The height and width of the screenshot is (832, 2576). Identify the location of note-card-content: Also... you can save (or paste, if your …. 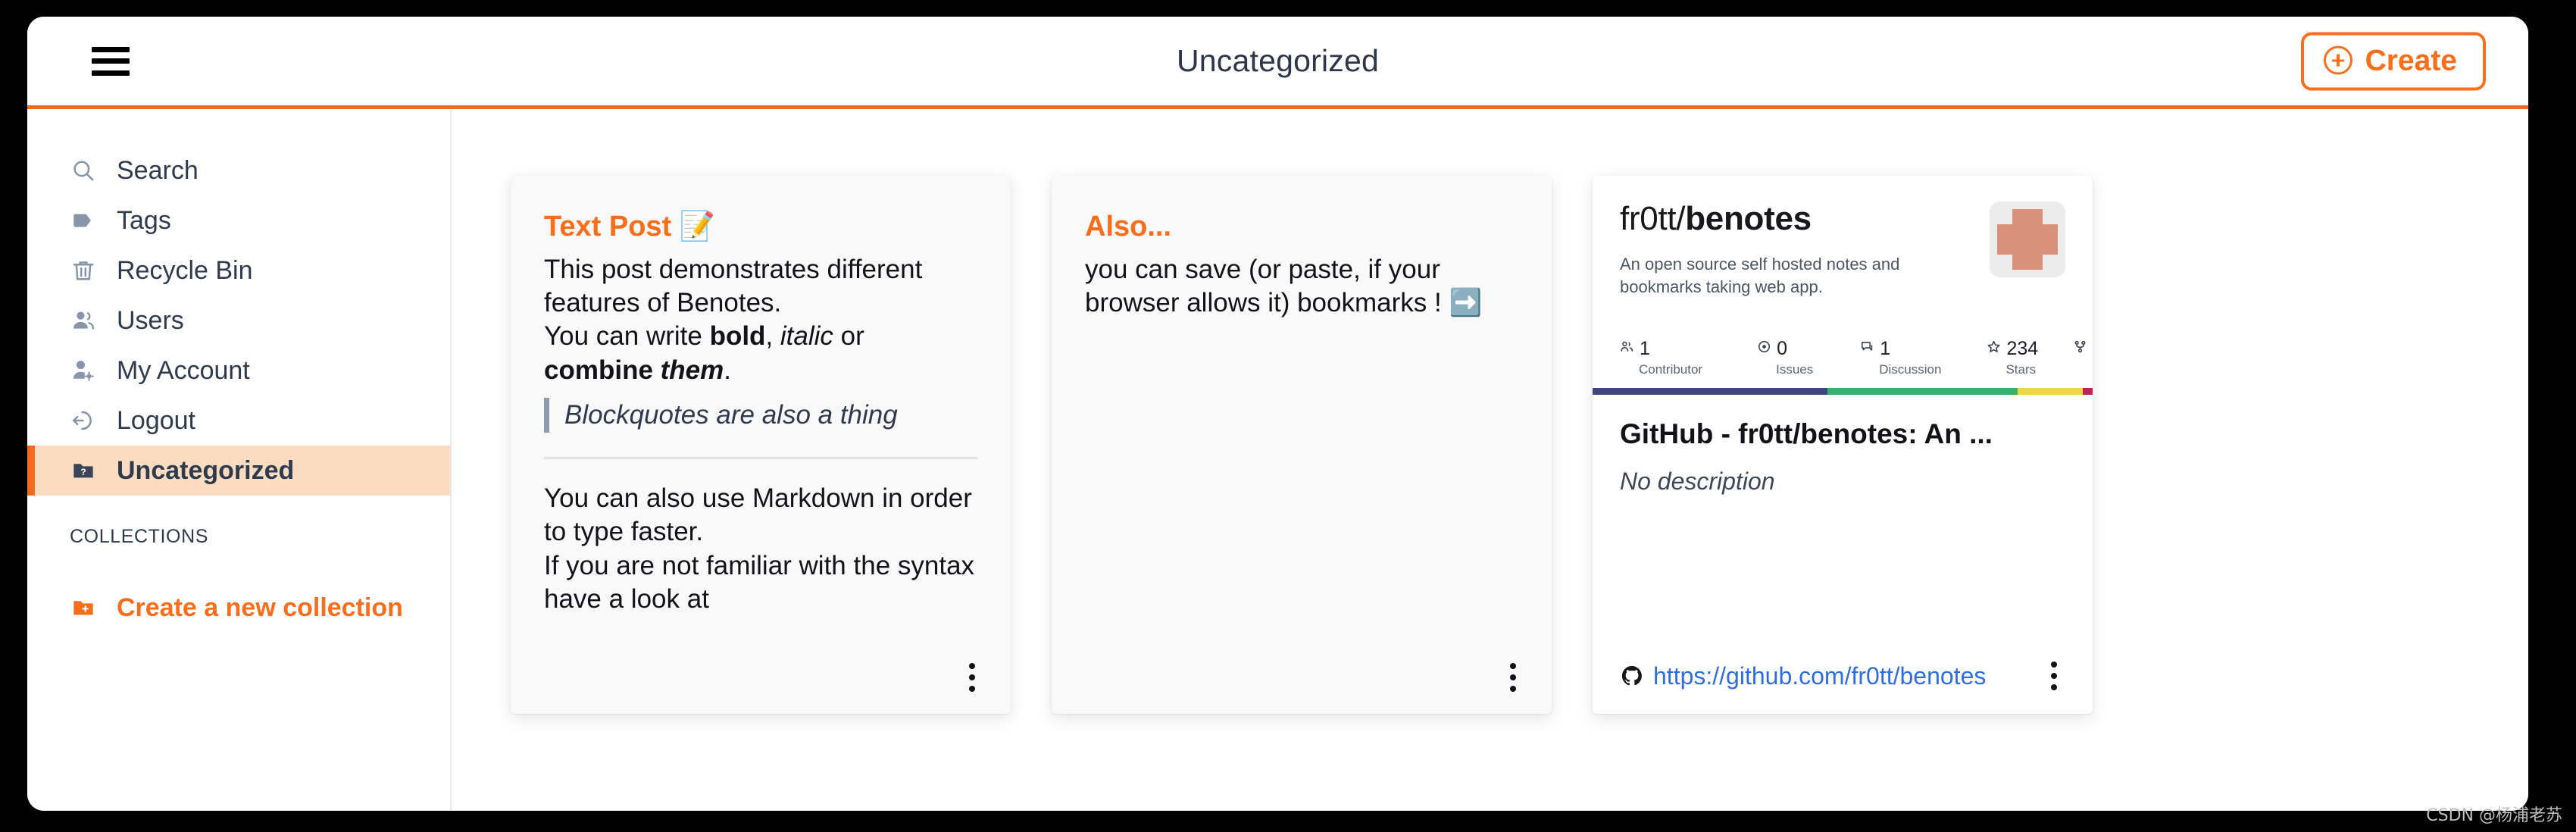
(1302, 248).